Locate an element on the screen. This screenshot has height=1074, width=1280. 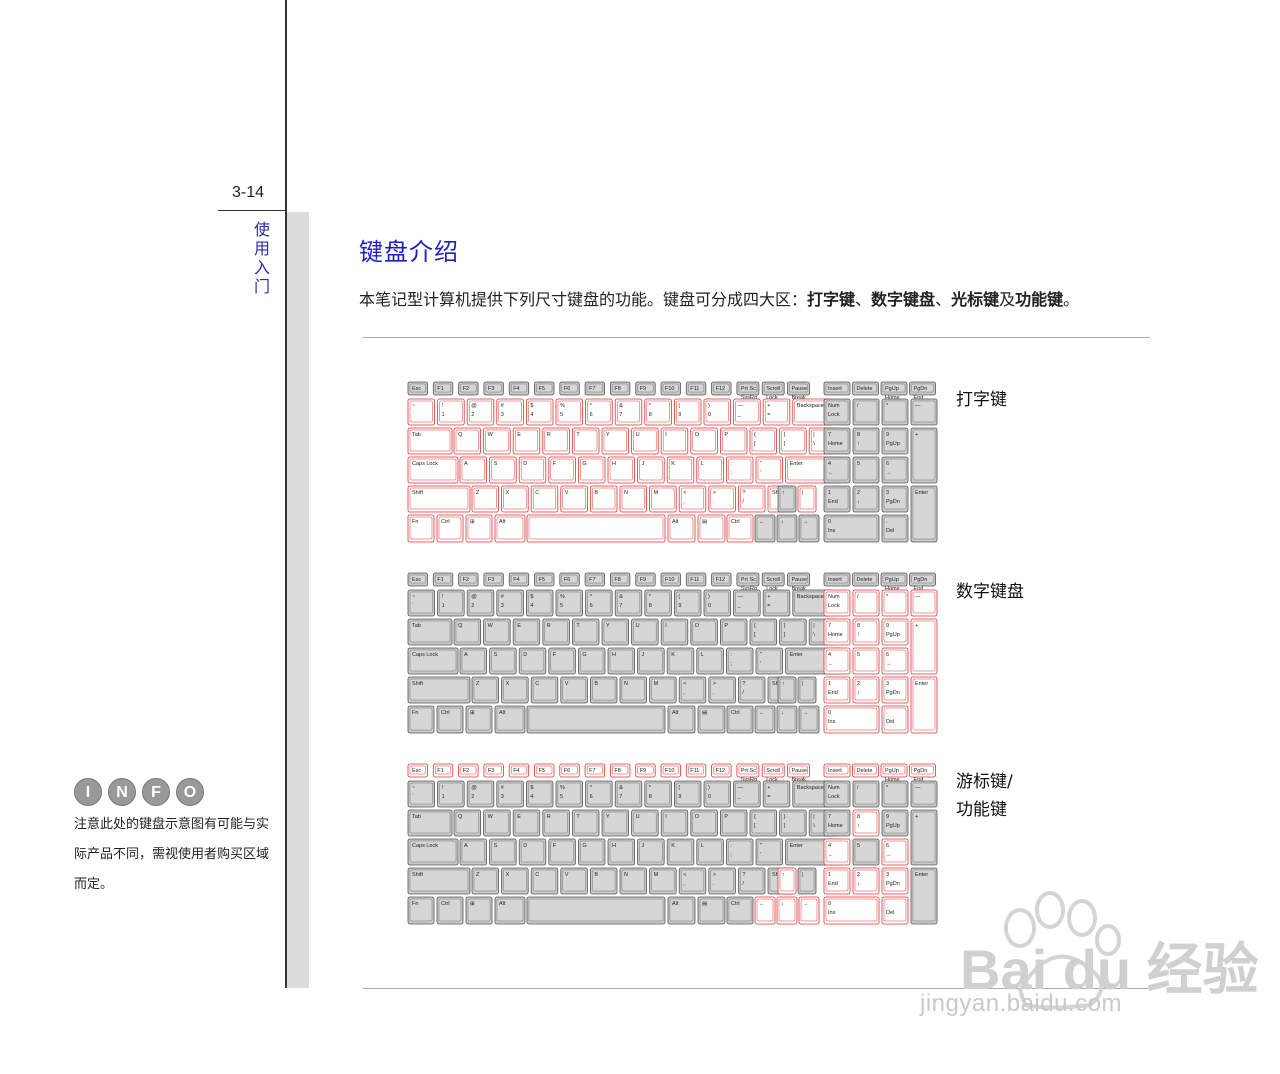
letter-key: D is located at coordinates (532, 470).